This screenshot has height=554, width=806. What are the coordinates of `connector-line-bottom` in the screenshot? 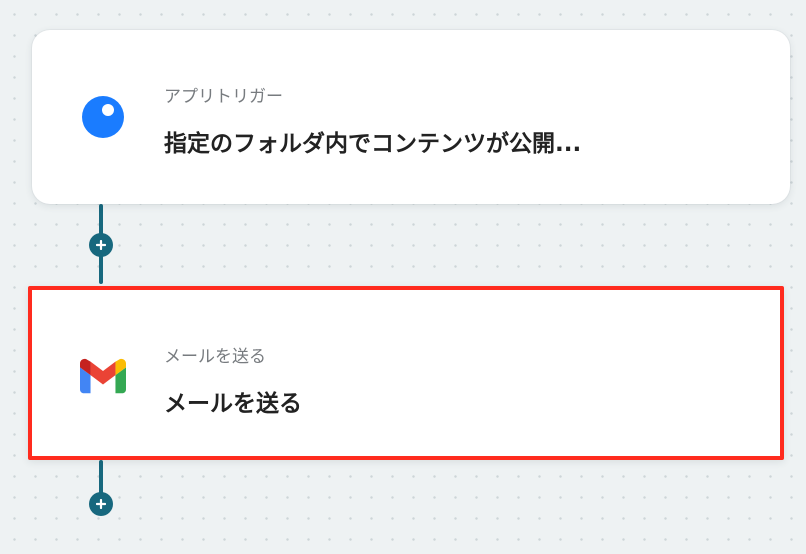 It's located at (101, 478).